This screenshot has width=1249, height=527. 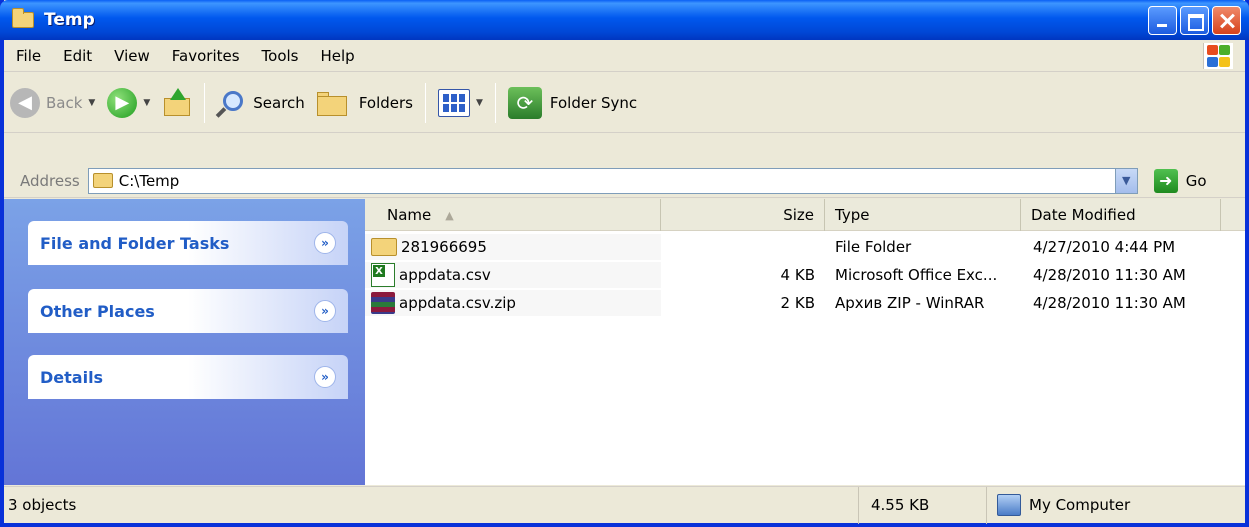 I want to click on folder-sync-button: ⟳ Folder Sync, so click(x=572, y=103).